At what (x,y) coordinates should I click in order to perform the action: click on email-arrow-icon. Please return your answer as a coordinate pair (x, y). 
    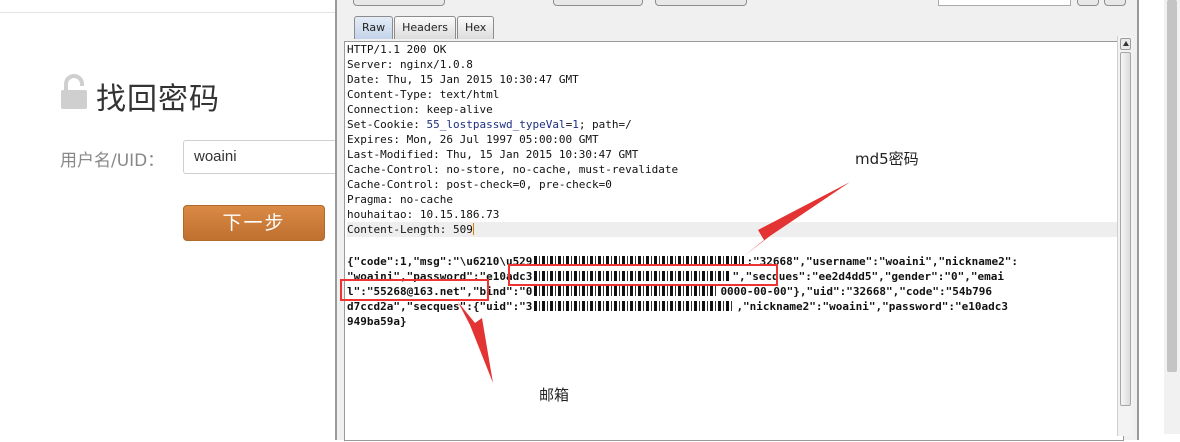
    Looking at the image, I should click on (475, 342).